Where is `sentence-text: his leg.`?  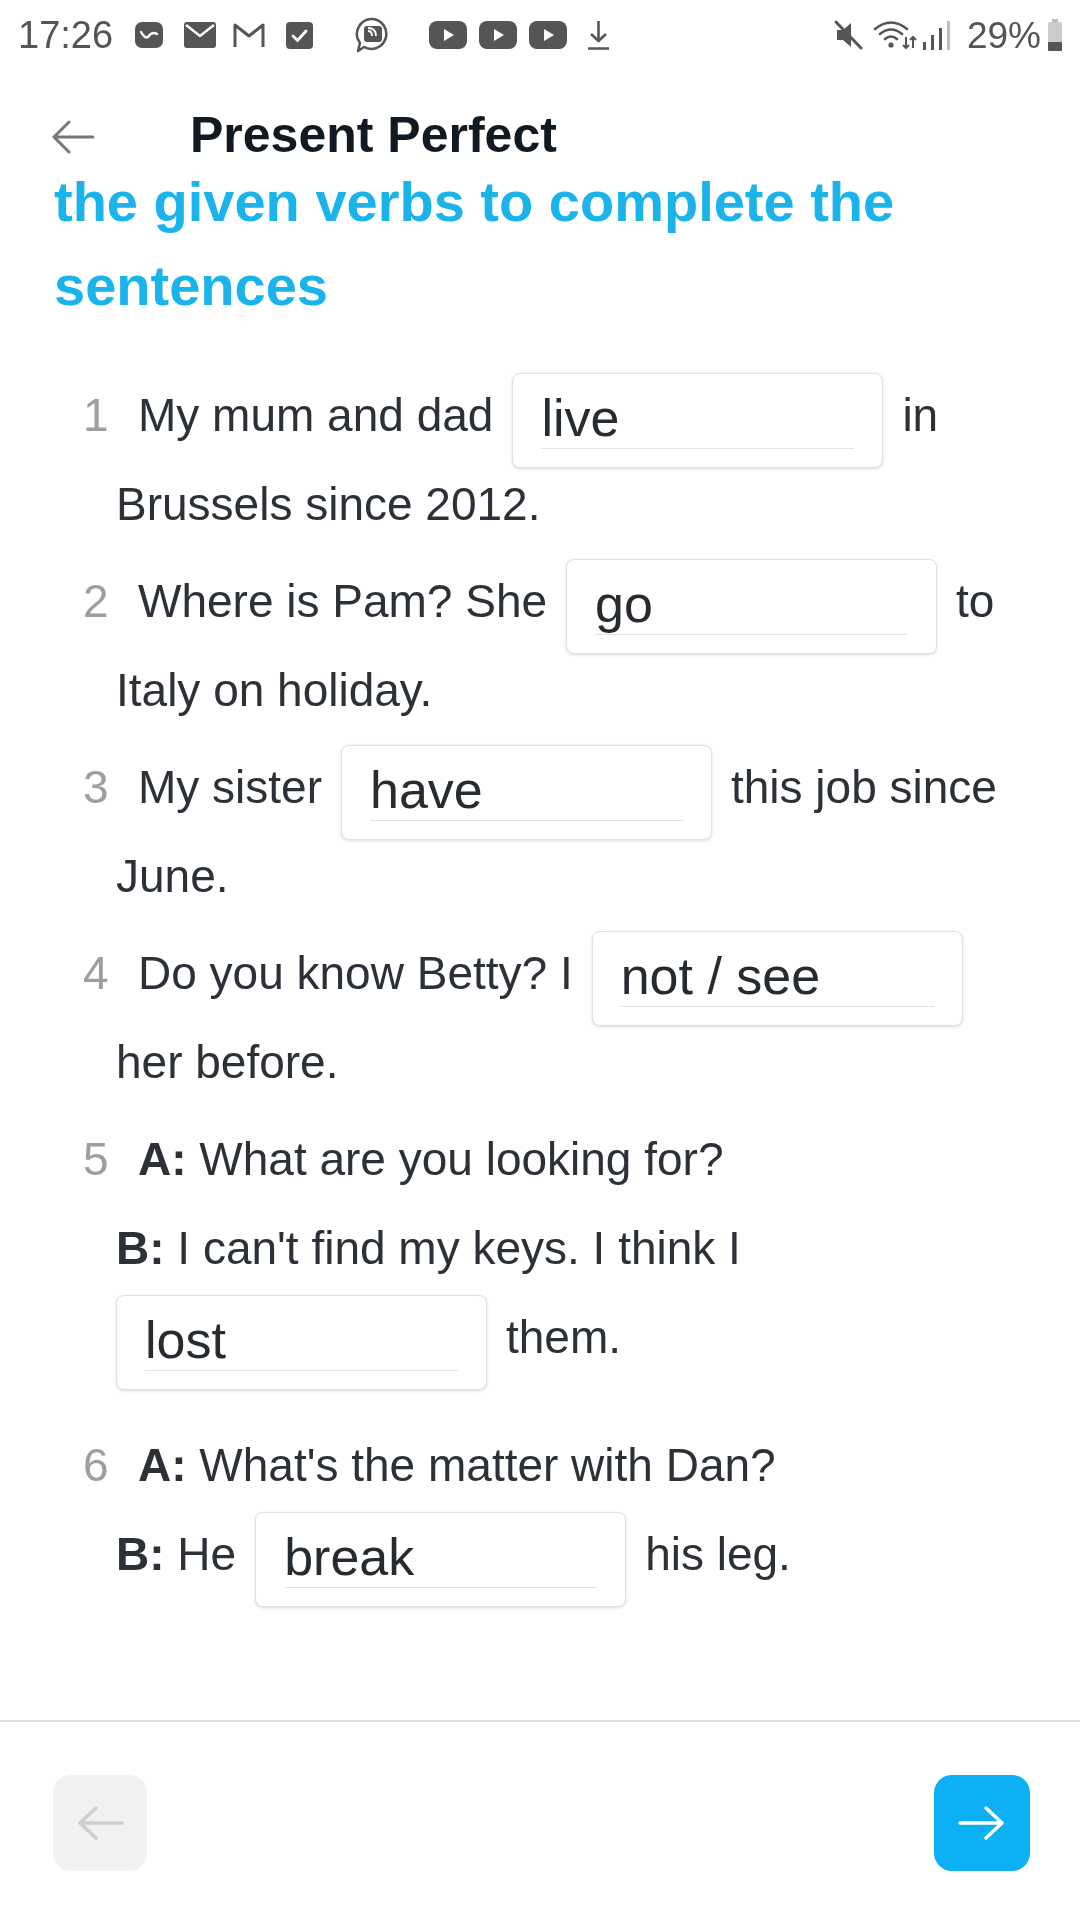
sentence-text: his leg. is located at coordinates (718, 1554).